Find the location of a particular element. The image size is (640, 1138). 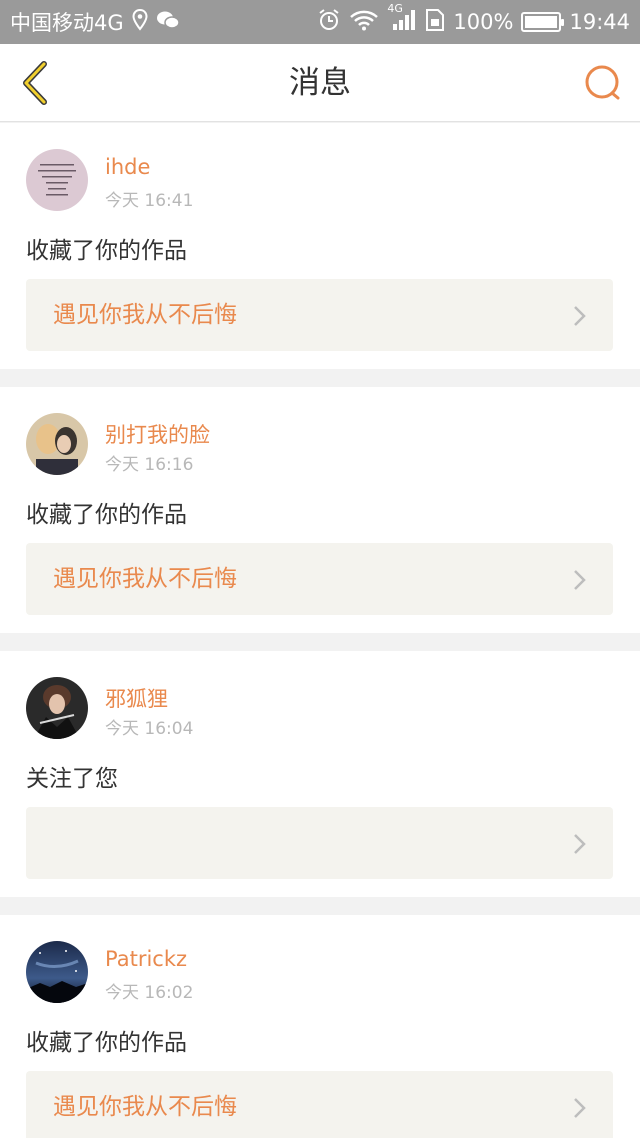

status-bar: 中国移动4G 4G 100% 19:44 is located at coordinates (320, 22).